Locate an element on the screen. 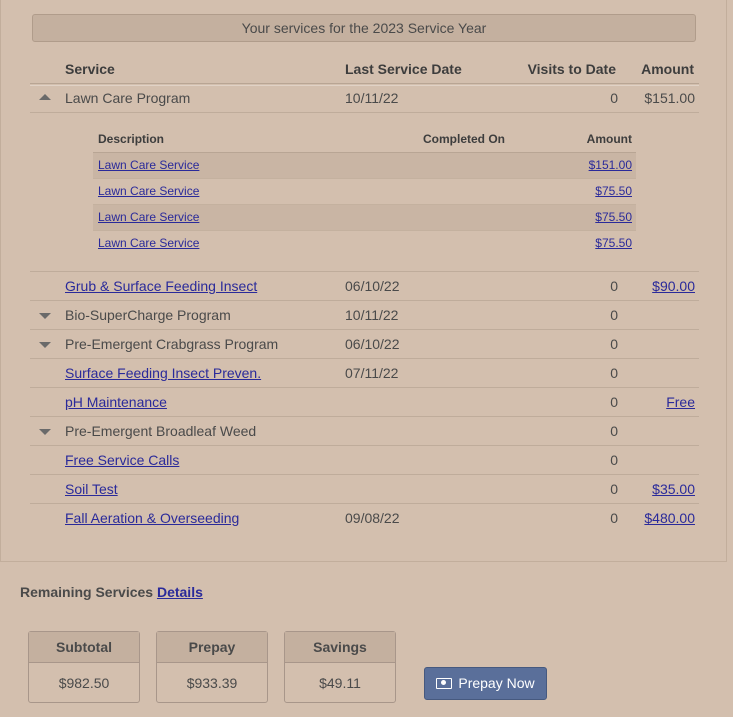 This screenshot has width=733, height=717. service-name-link: Soil Test is located at coordinates (91, 489).